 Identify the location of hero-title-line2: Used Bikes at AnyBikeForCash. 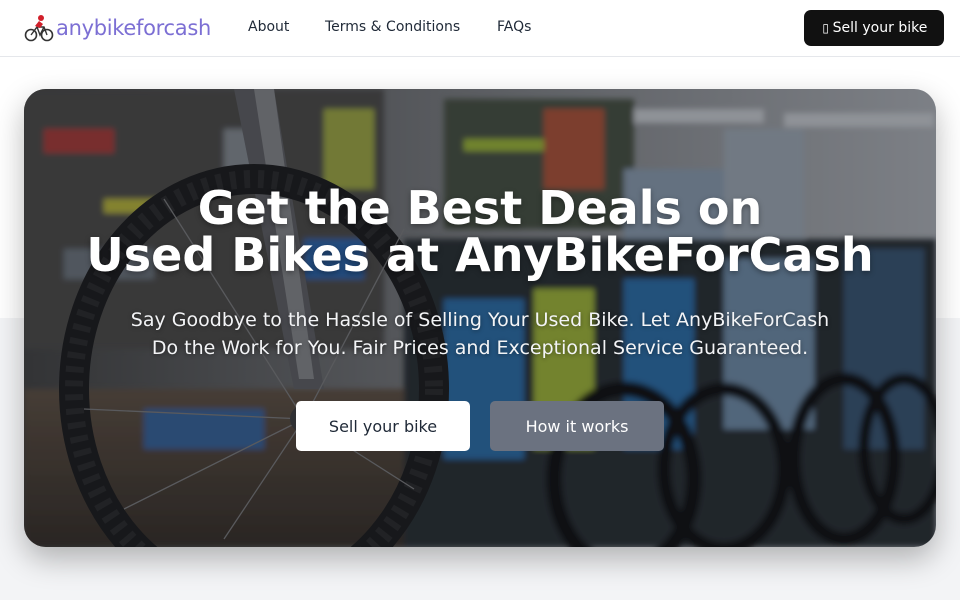
(480, 255).